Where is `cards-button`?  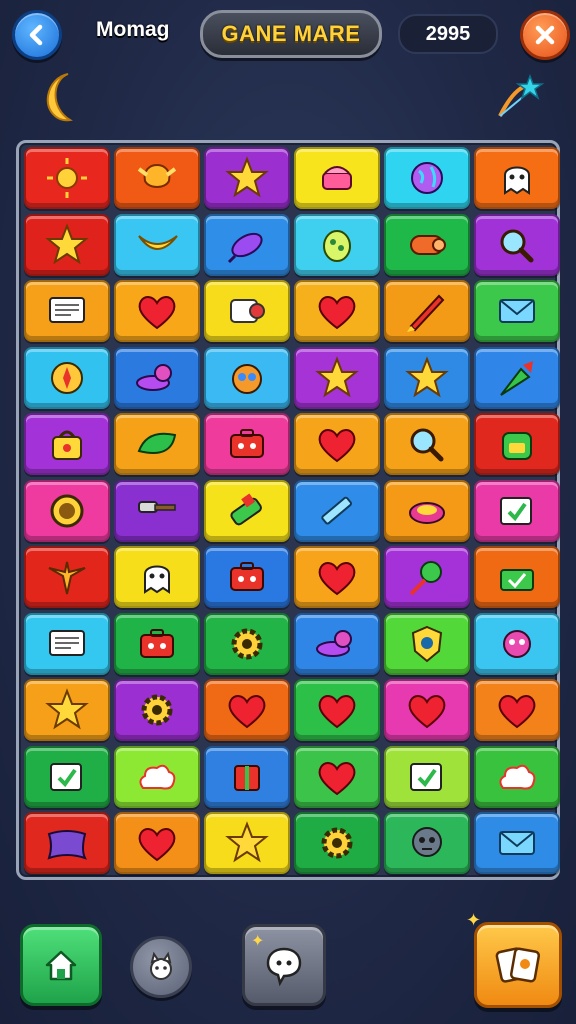 cards-button is located at coordinates (518, 965).